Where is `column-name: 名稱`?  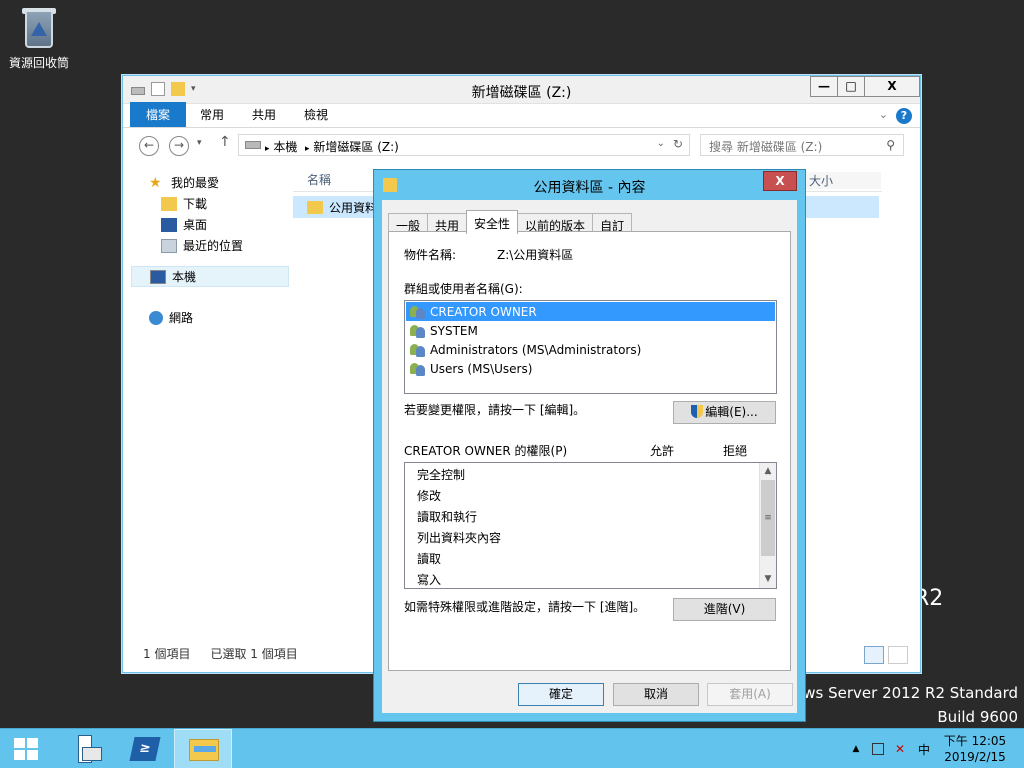 column-name: 名稱 is located at coordinates (319, 179).